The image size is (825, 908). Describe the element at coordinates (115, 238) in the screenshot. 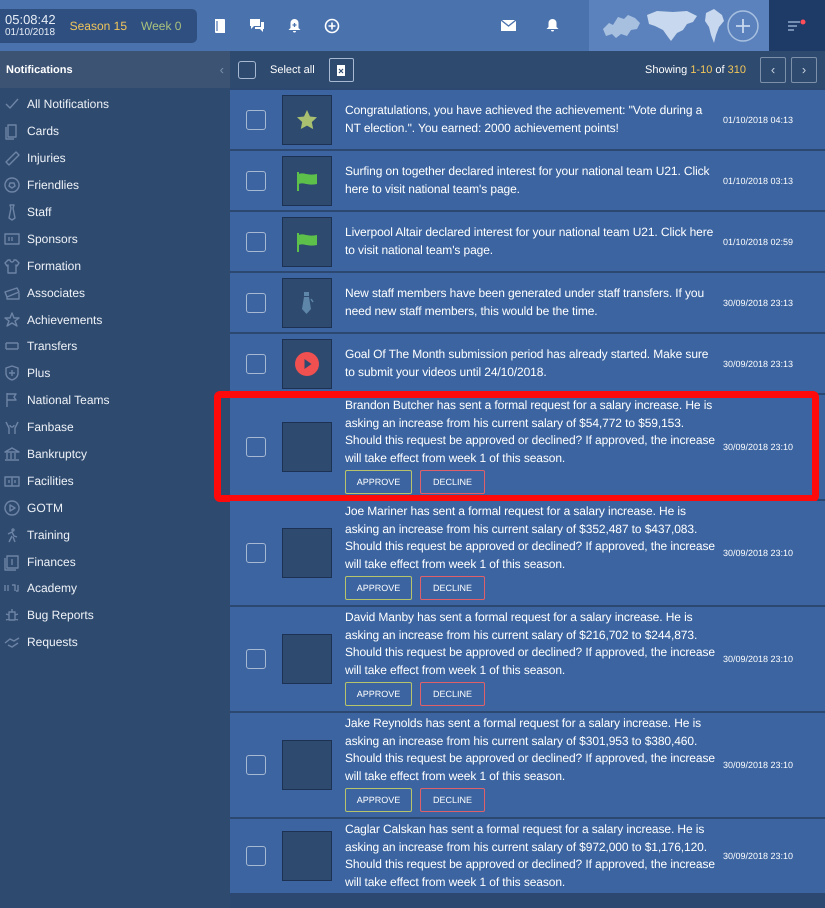

I see `sidebar-item: Sponsors` at that location.